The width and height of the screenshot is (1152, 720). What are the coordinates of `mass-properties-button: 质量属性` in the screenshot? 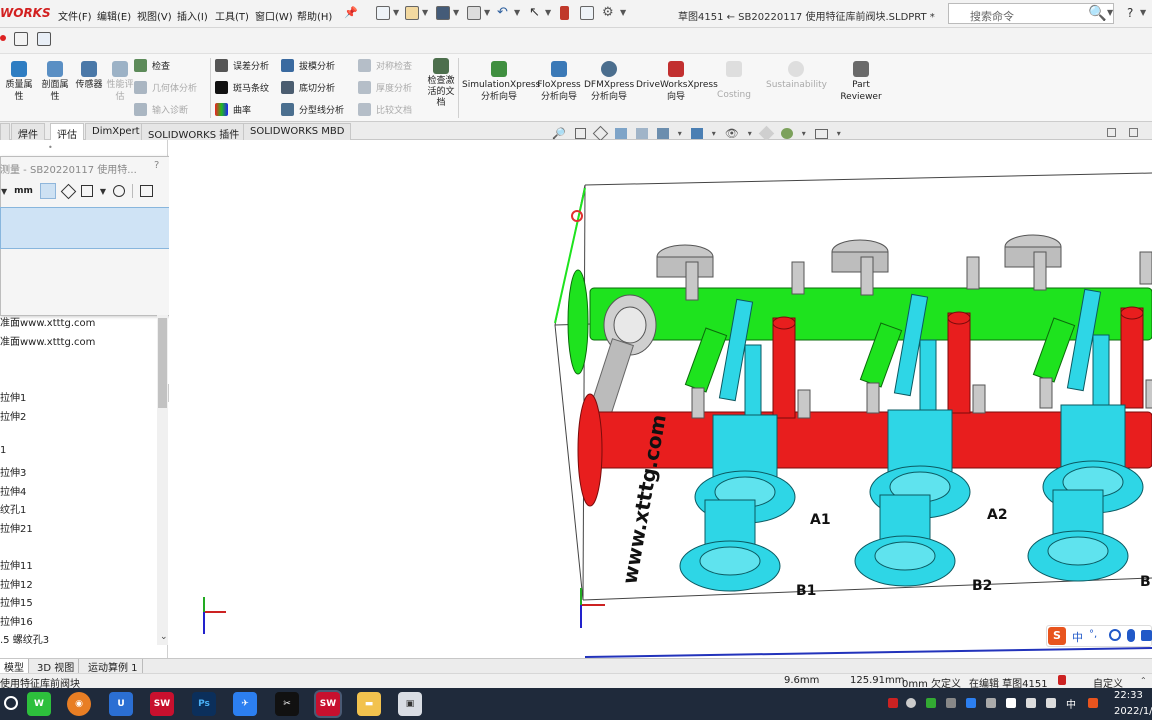 It's located at (19, 82).